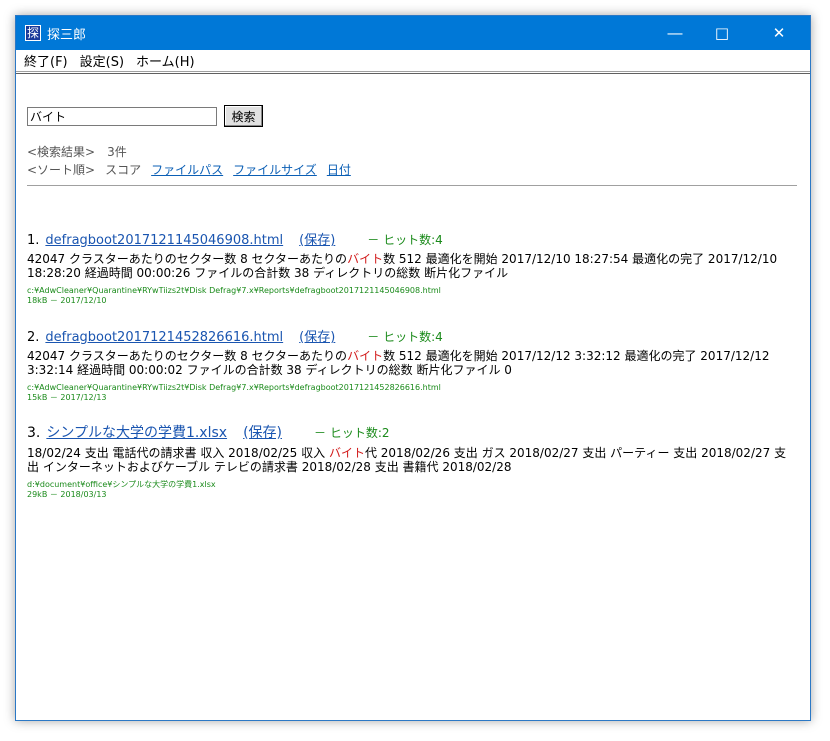 This screenshot has height=741, width=830. What do you see at coordinates (339, 169) in the screenshot?
I see `sort-date-link: 日付` at bounding box center [339, 169].